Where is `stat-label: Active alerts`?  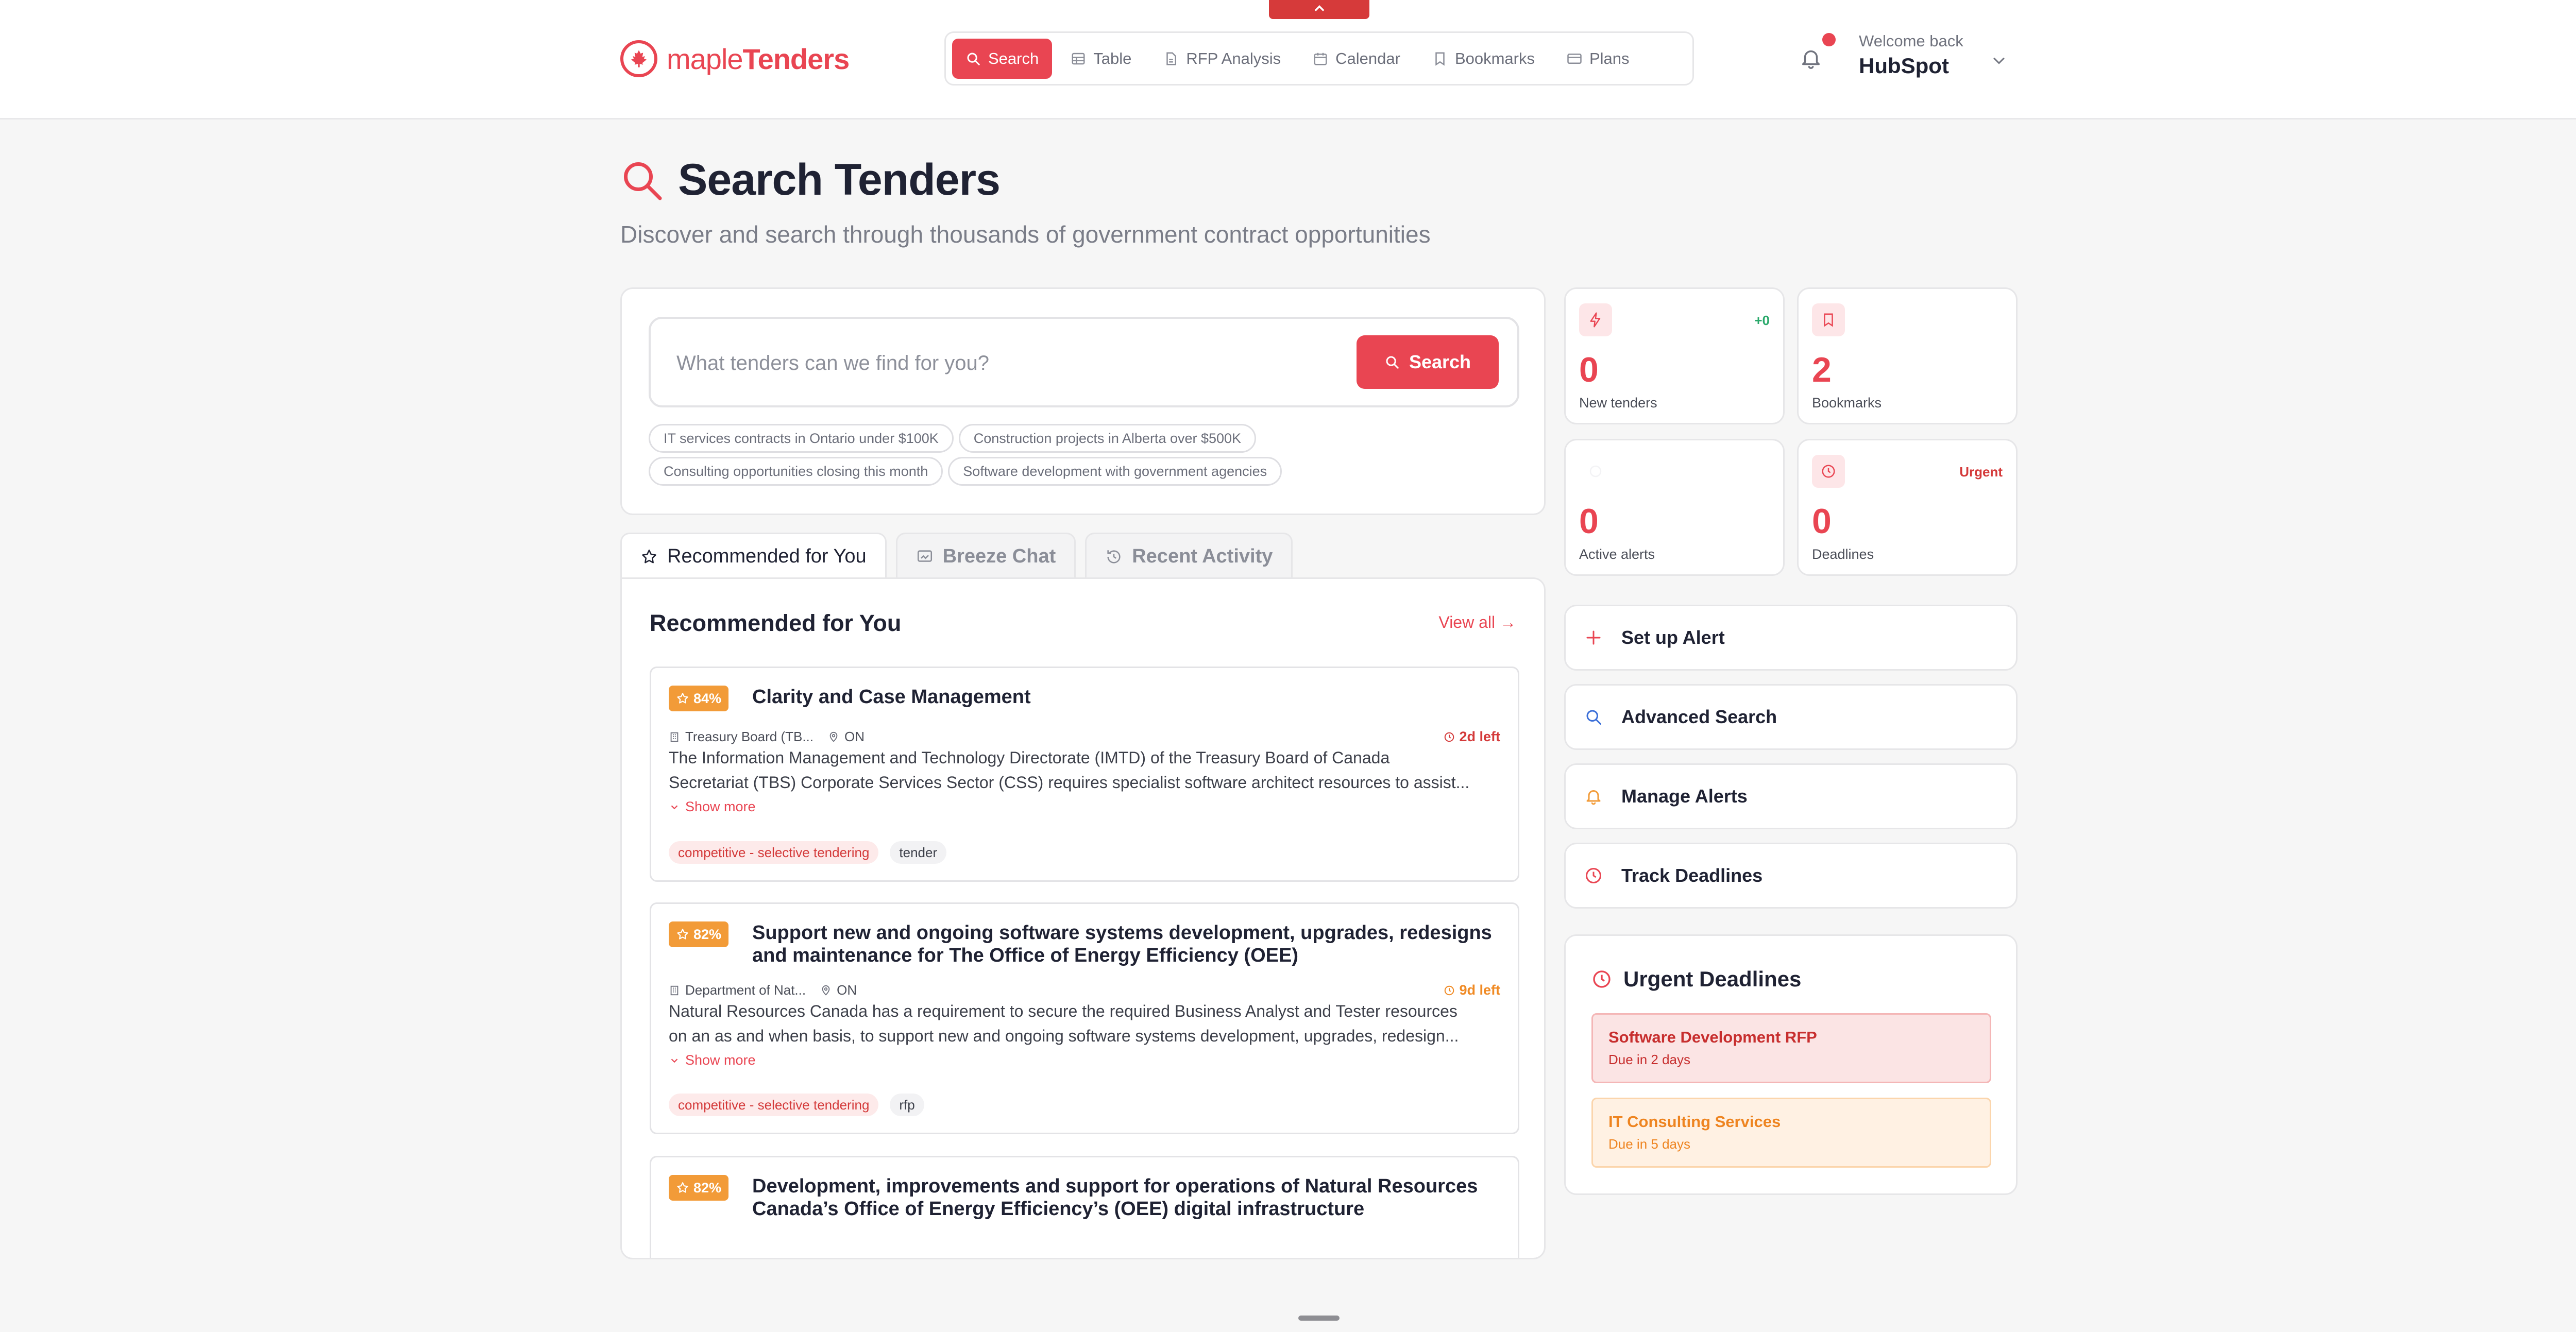 stat-label: Active alerts is located at coordinates (1617, 554).